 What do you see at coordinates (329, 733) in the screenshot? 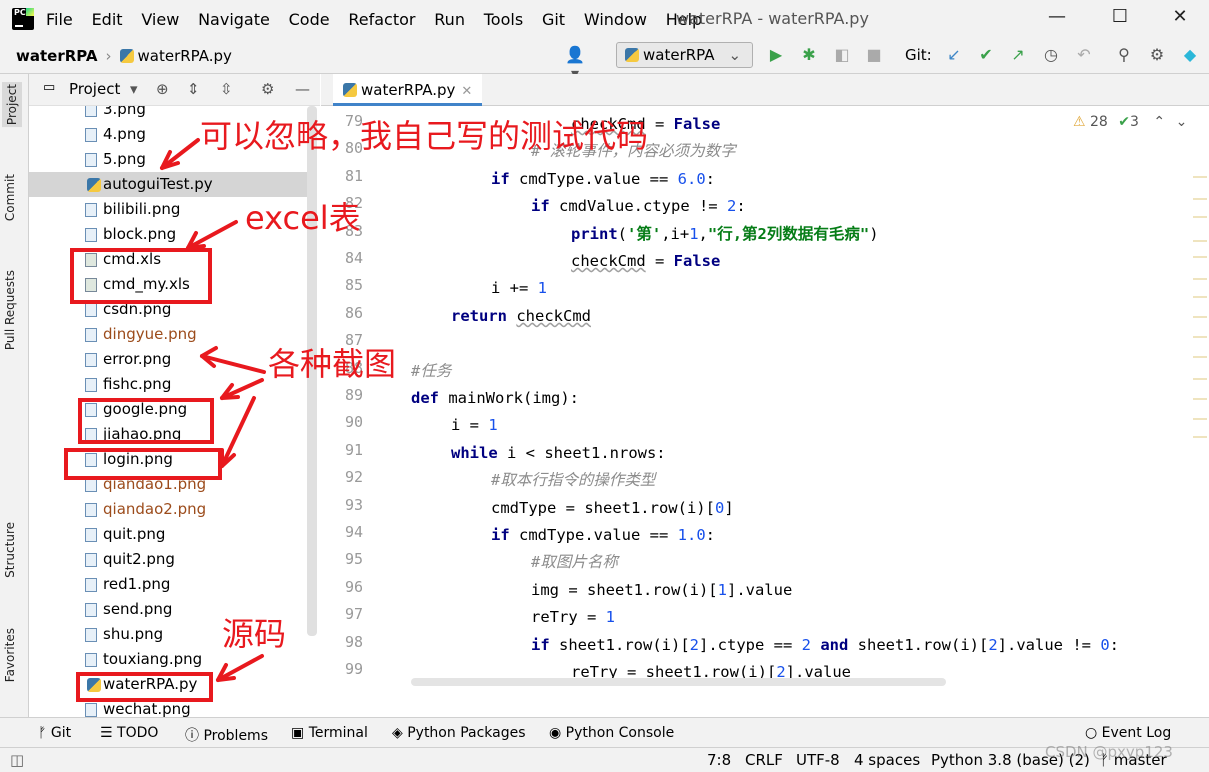
I see `tool-terminal: ▣ Terminal` at bounding box center [329, 733].